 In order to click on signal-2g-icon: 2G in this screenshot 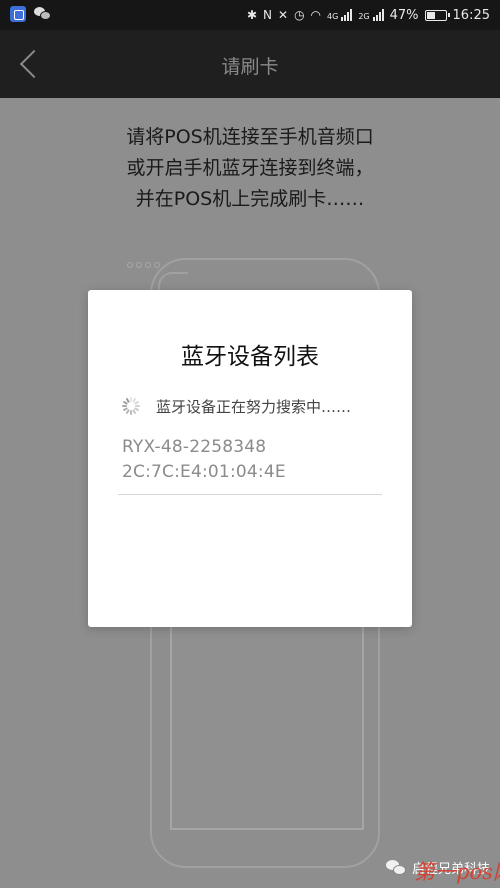, I will do `click(371, 15)`.